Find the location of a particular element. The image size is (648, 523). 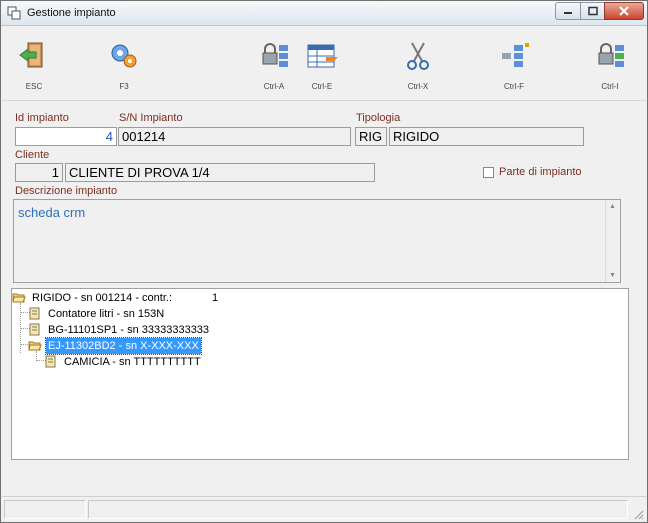

f3-label: F3 is located at coordinates (124, 86).